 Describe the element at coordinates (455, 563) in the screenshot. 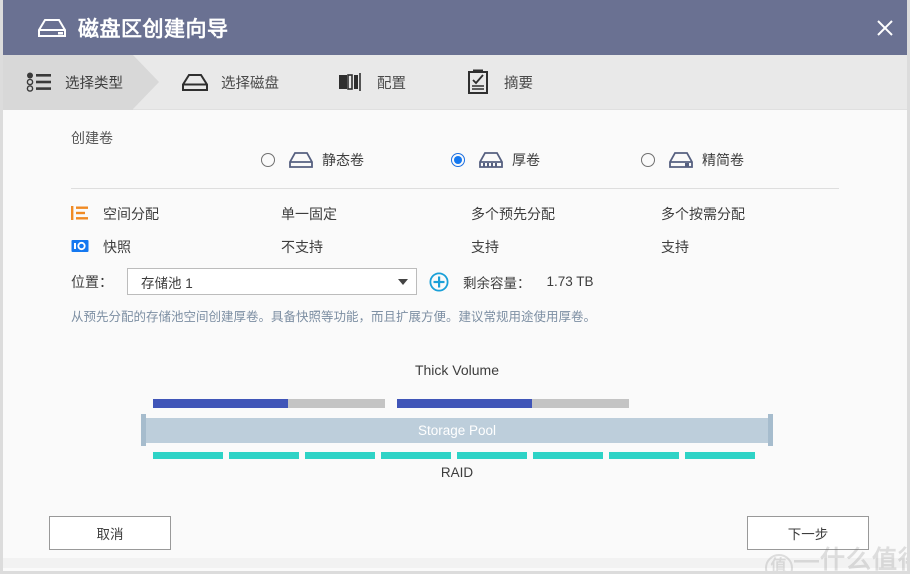

I see `footer-strip` at that location.